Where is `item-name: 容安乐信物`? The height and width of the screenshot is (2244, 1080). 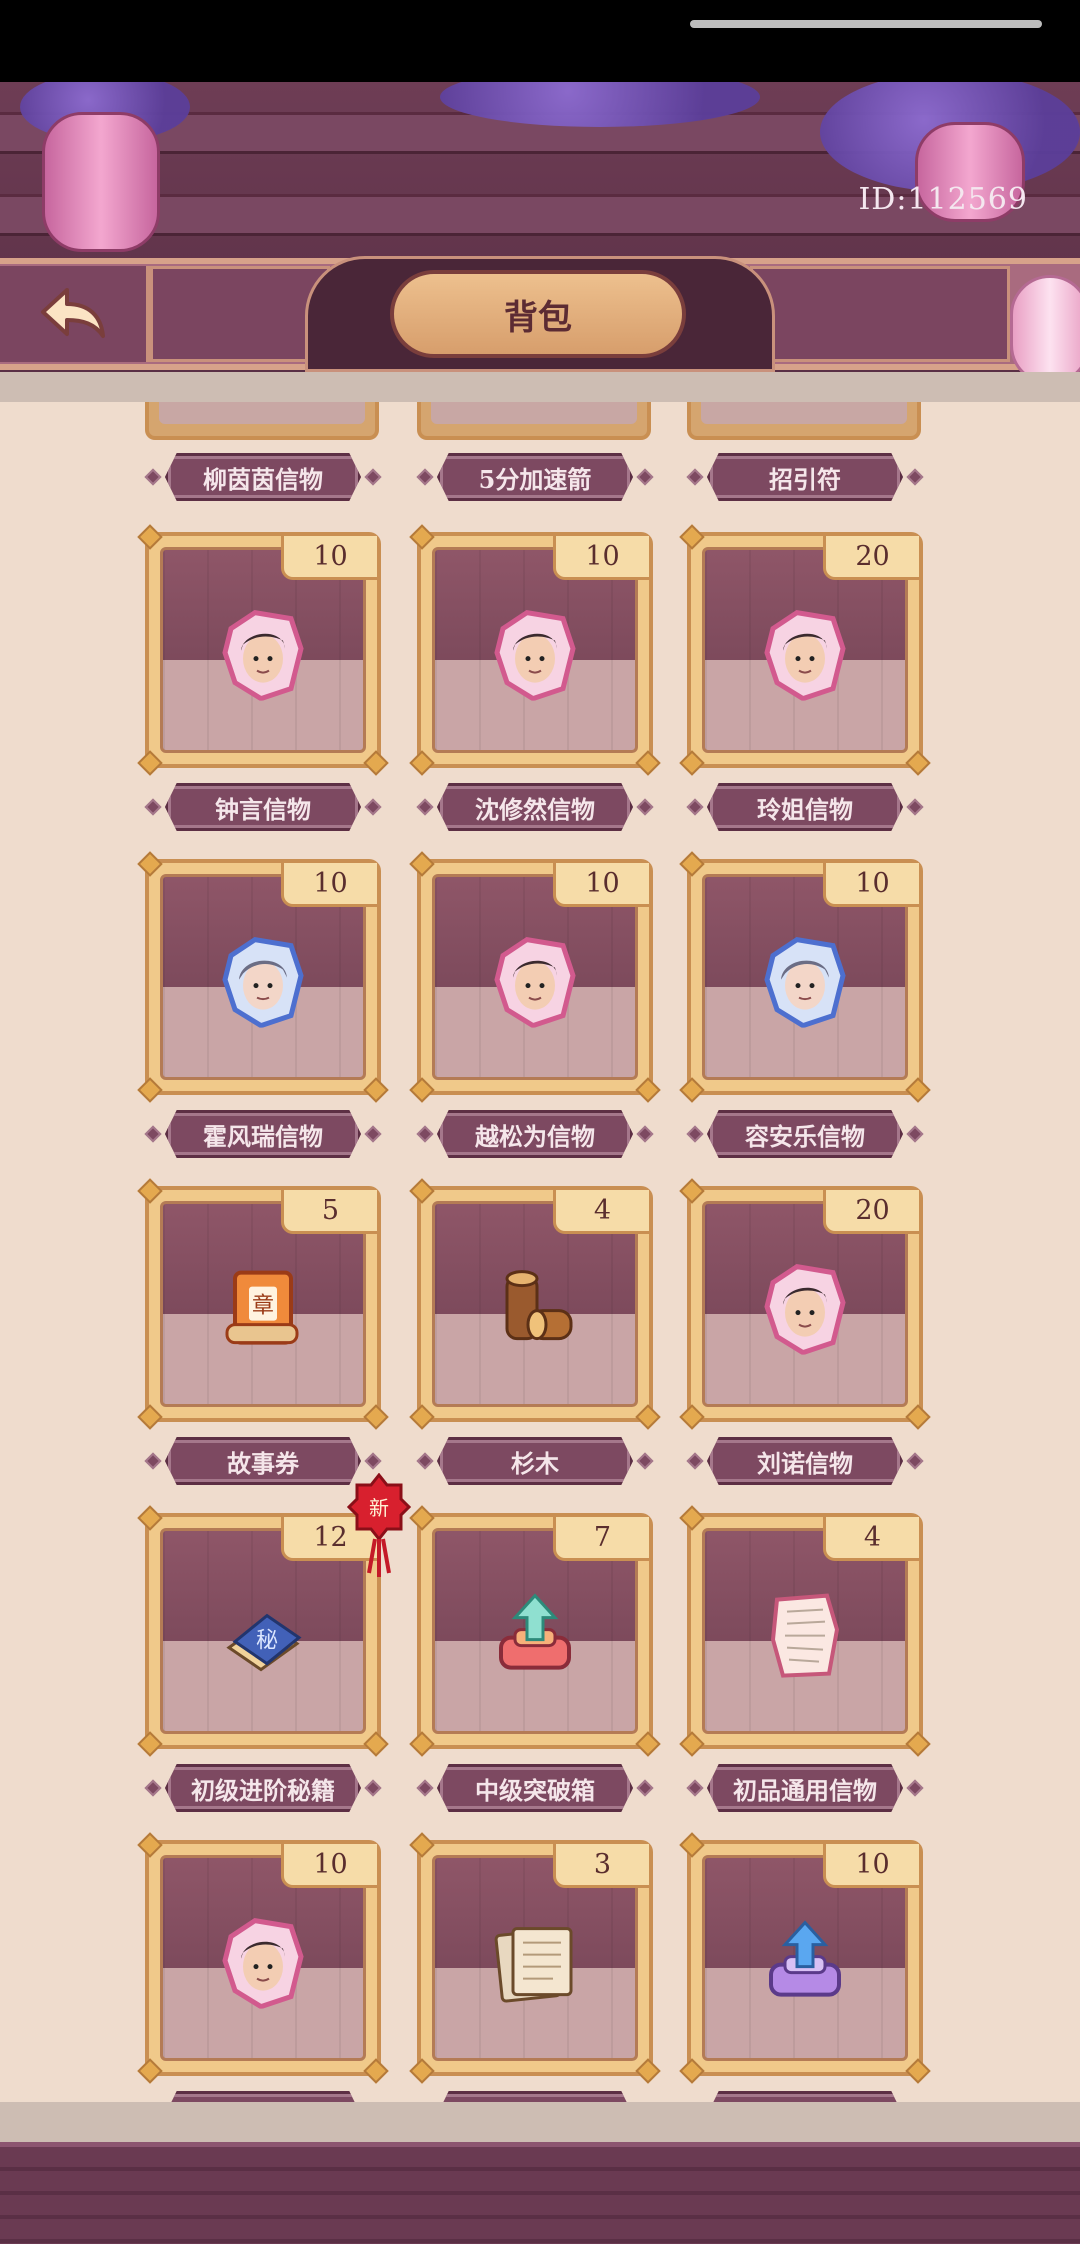
item-name: 容安乐信物 is located at coordinates (805, 1134).